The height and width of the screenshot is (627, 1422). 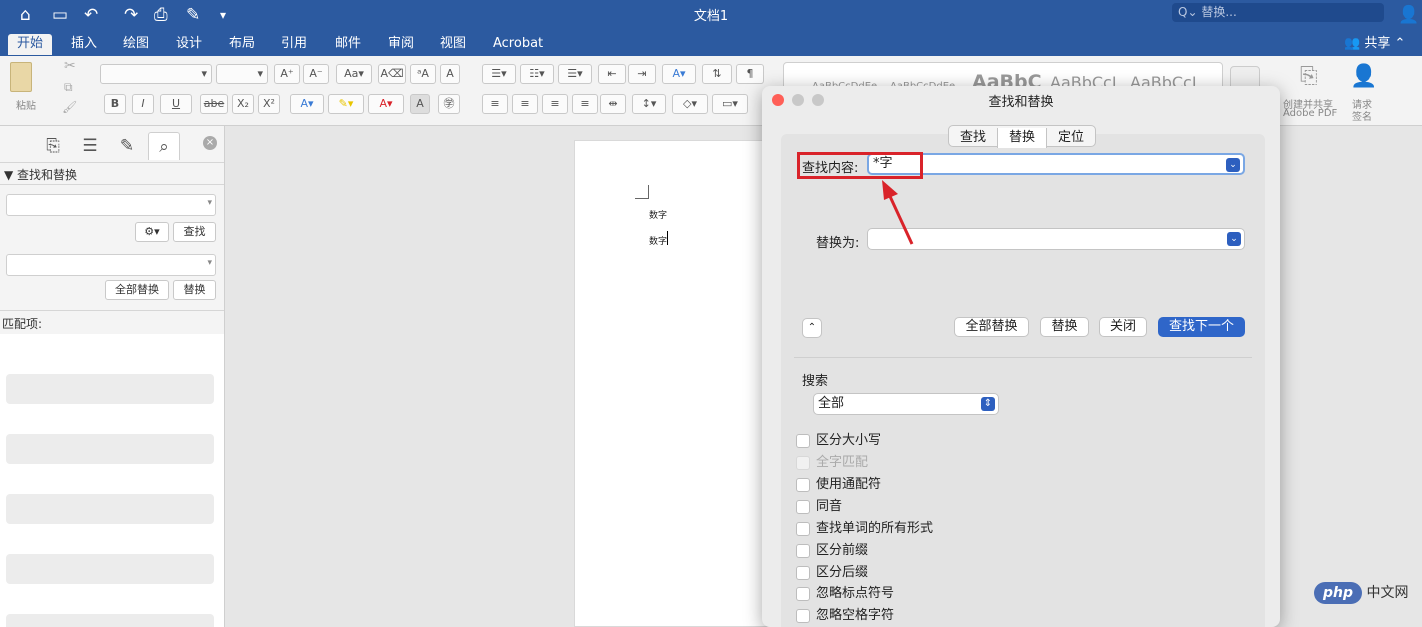 I want to click on replace-button: 替换, so click(x=1064, y=327).